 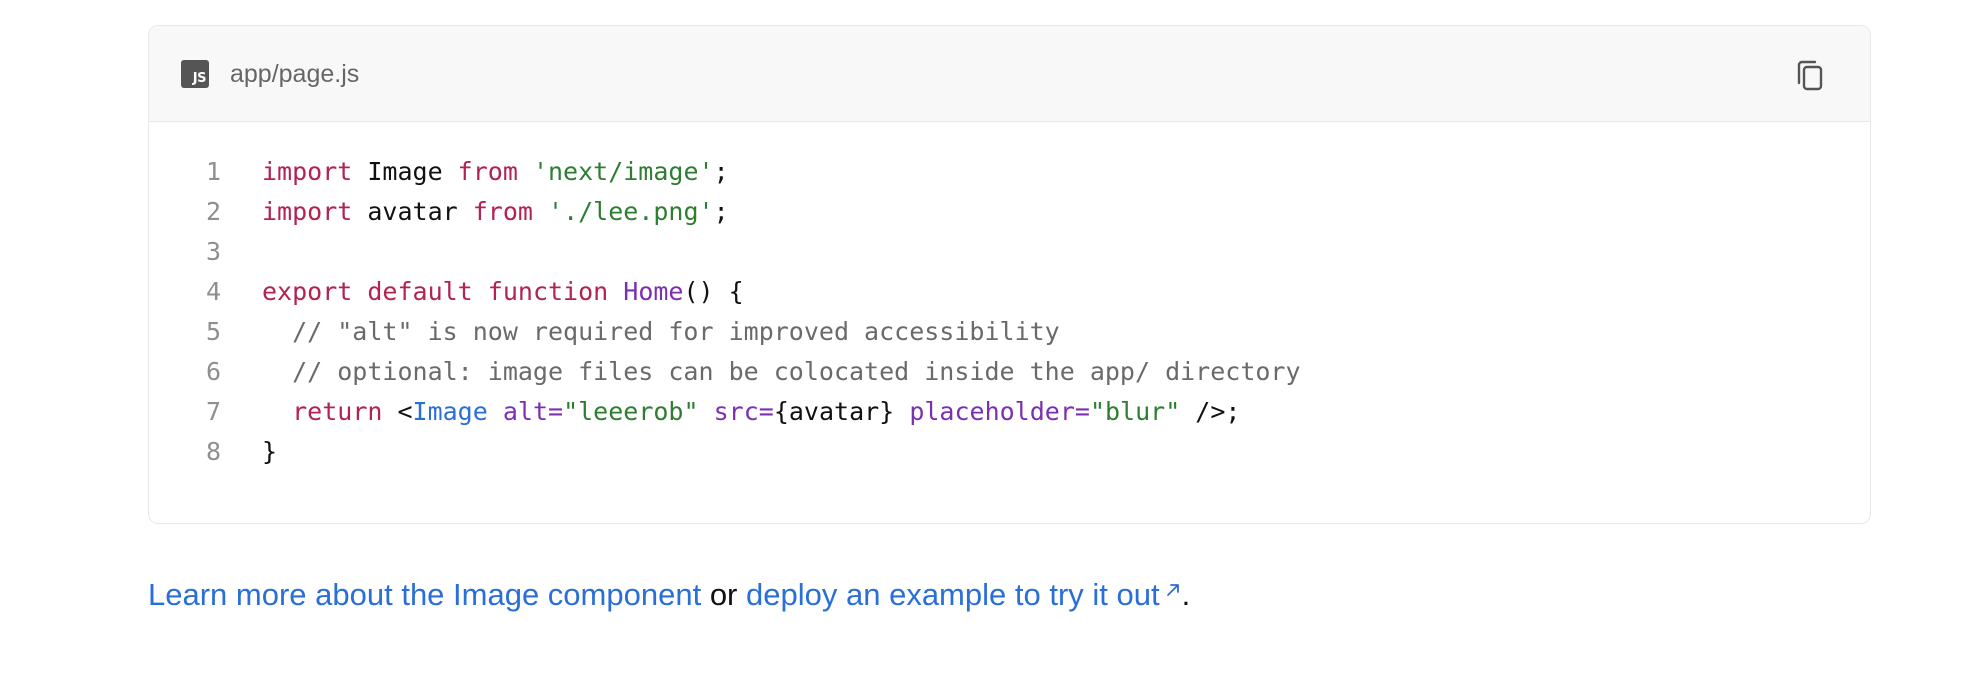 I want to click on code-filename: app/page.js, so click(x=295, y=74).